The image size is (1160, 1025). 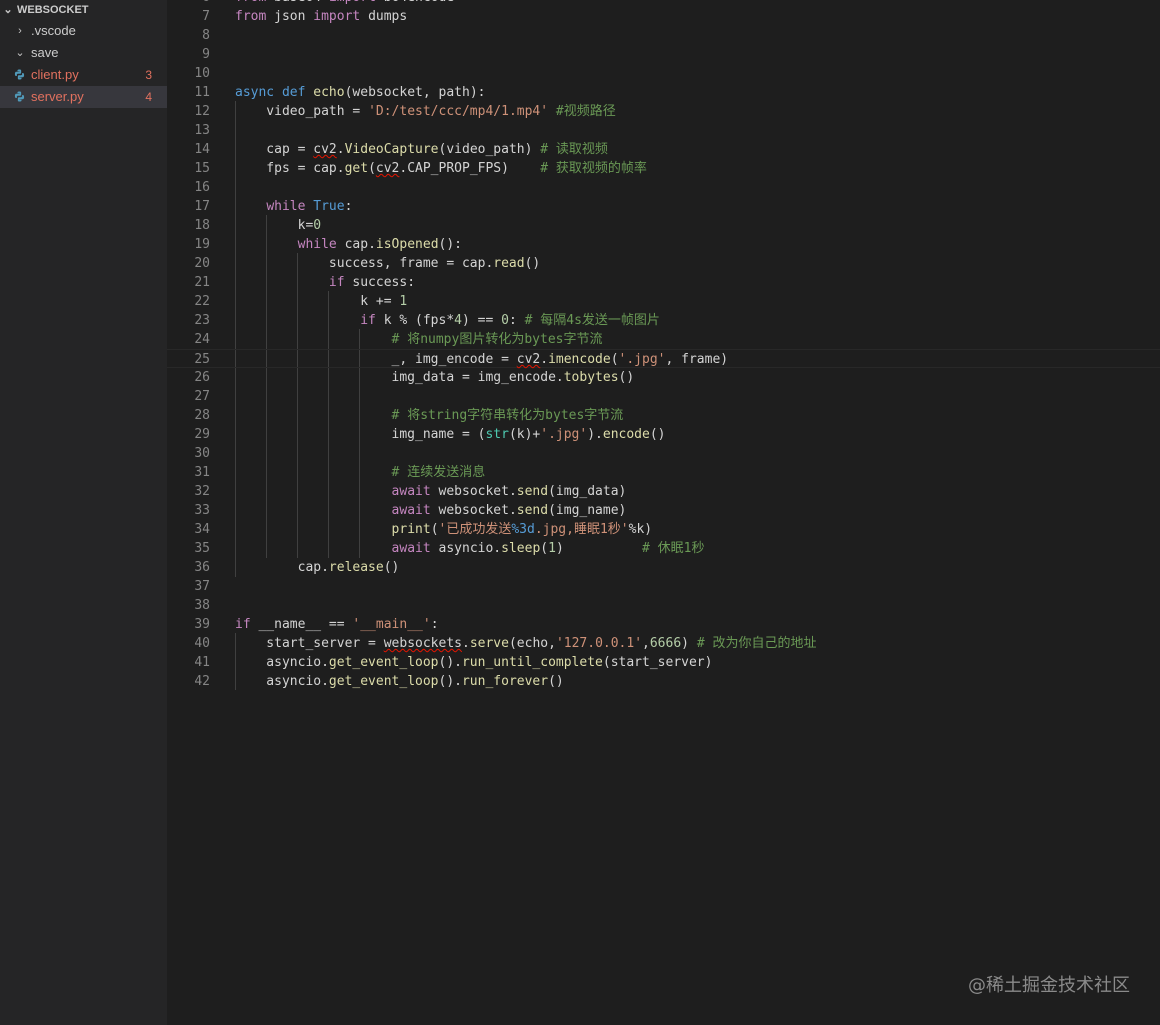 What do you see at coordinates (202, 339) in the screenshot?
I see `line-number: 24` at bounding box center [202, 339].